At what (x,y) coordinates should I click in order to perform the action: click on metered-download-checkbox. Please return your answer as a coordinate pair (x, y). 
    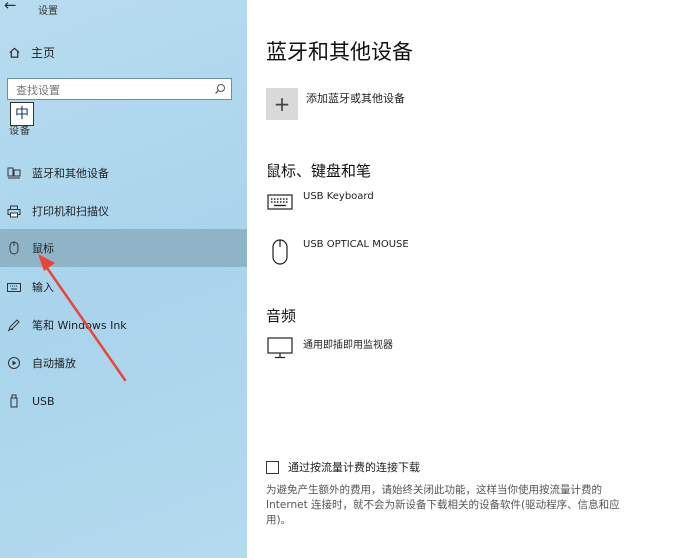
    Looking at the image, I should click on (272, 467).